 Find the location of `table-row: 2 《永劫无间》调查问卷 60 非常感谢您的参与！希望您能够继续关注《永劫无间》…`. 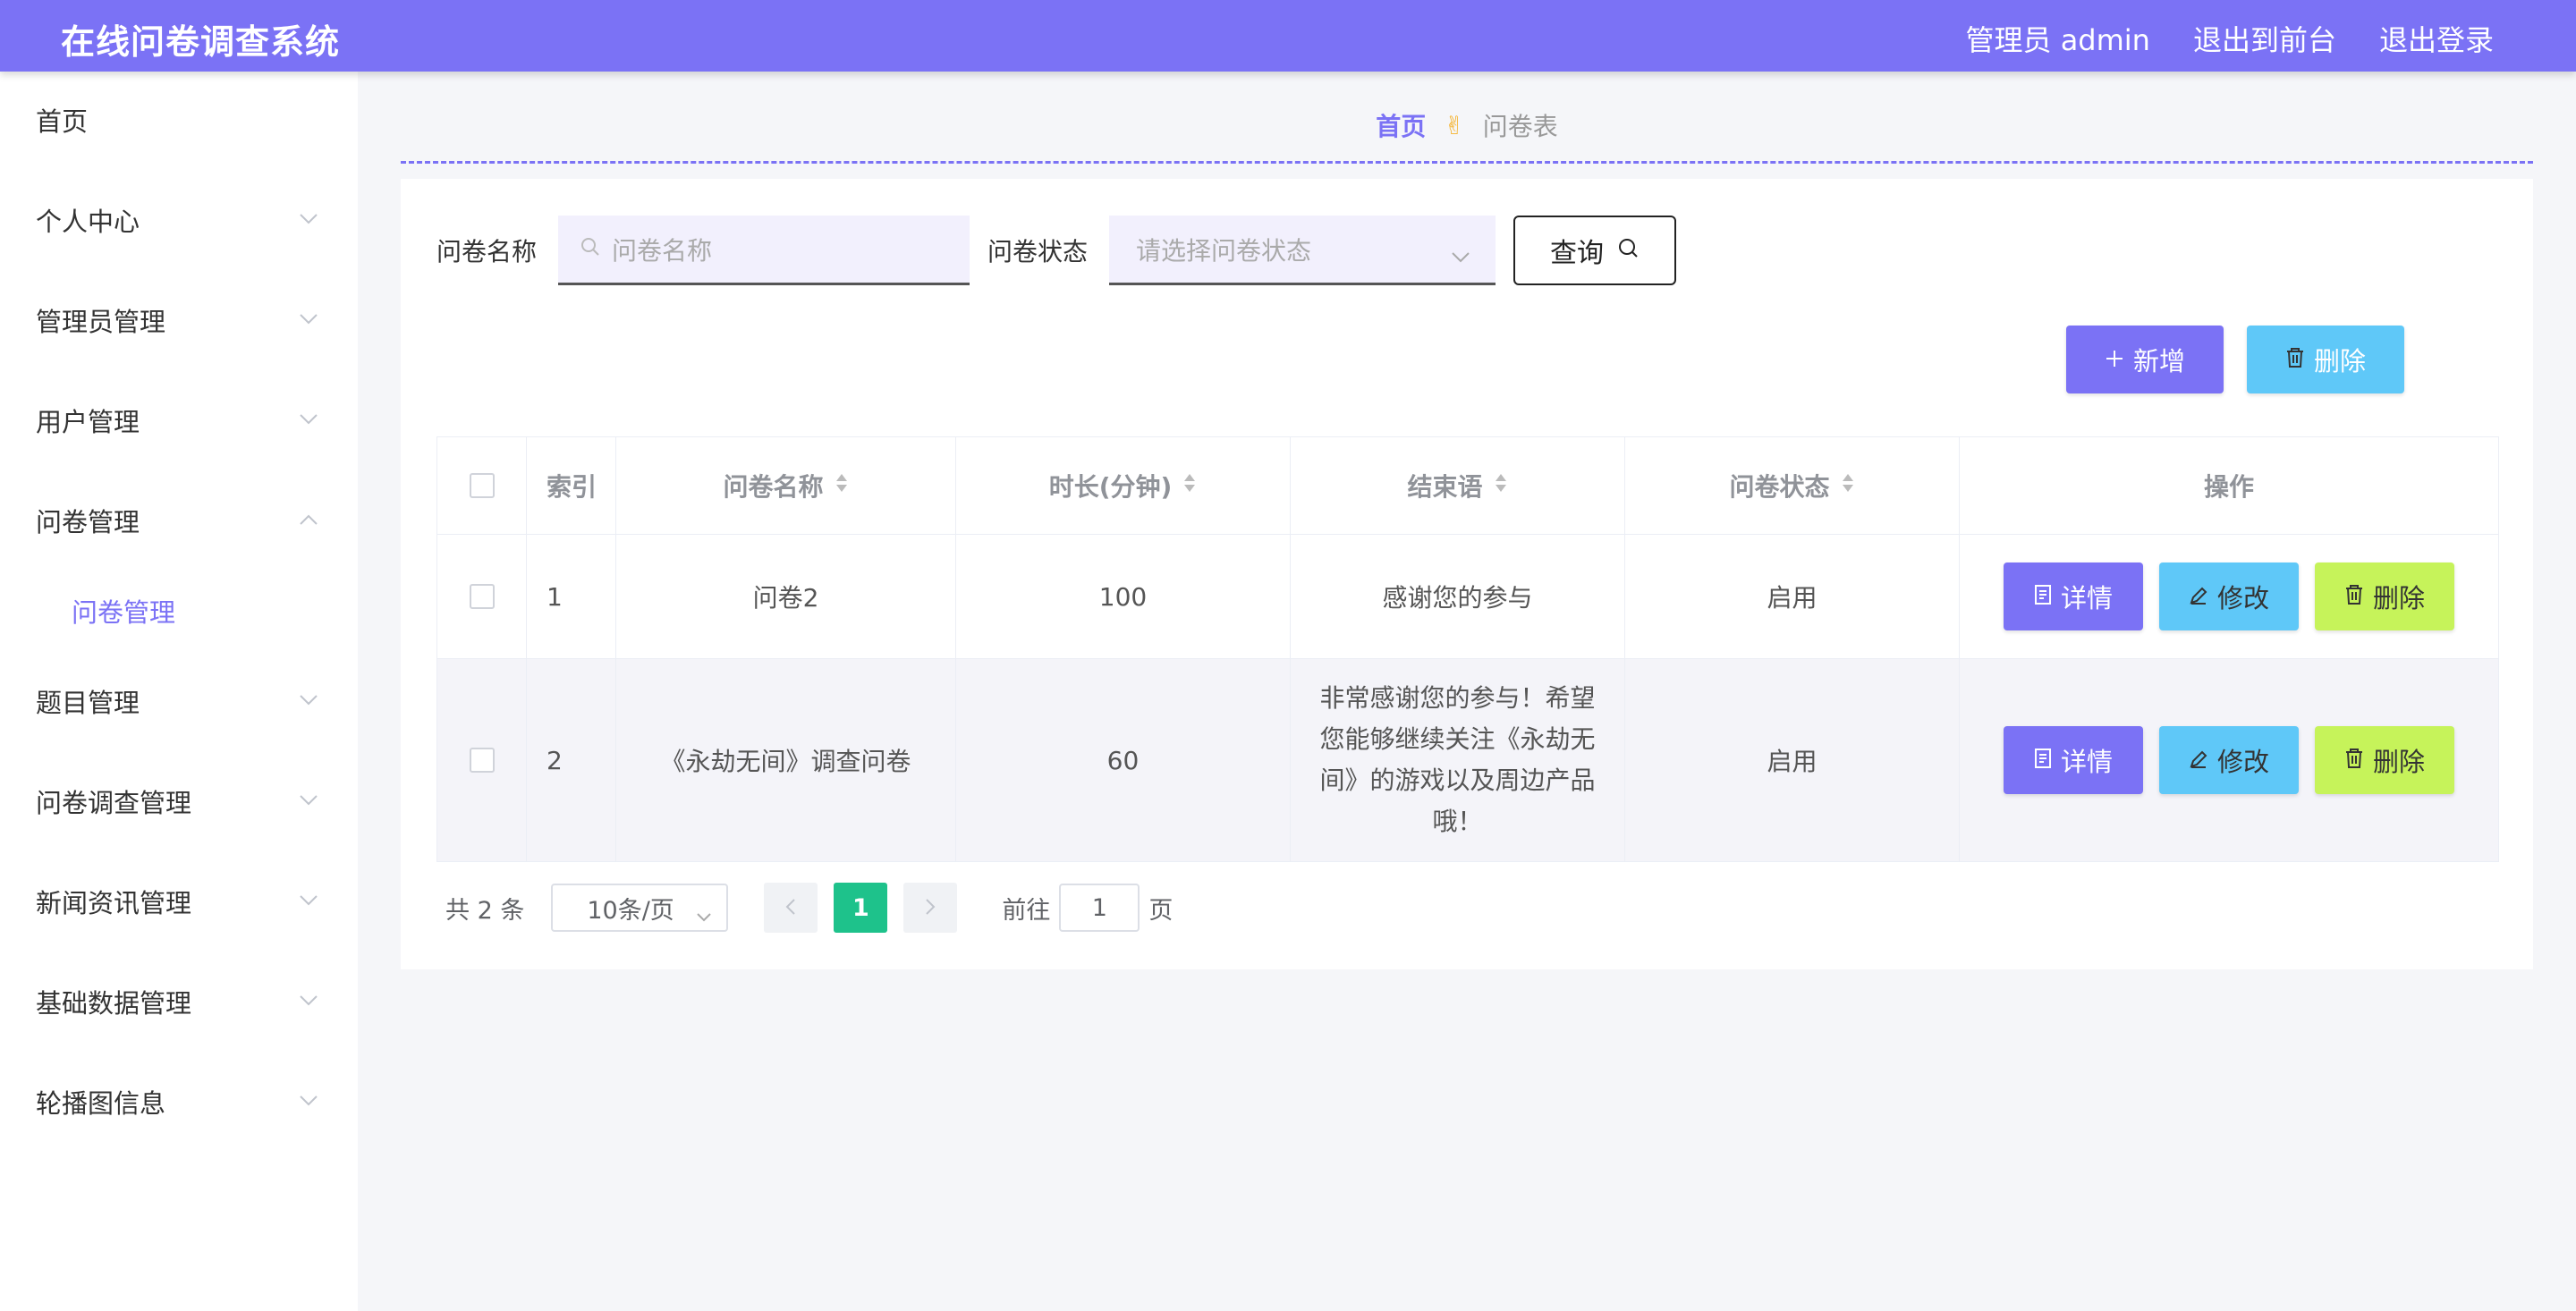

table-row: 2 《永劫无间》调查问卷 60 非常感谢您的参与！希望您能够继续关注《永劫无间》… is located at coordinates (1467, 760).